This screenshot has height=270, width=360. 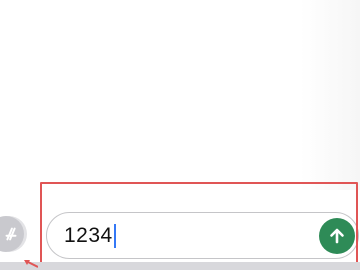 What do you see at coordinates (330, 95) in the screenshot?
I see `conversation-edge-shade` at bounding box center [330, 95].